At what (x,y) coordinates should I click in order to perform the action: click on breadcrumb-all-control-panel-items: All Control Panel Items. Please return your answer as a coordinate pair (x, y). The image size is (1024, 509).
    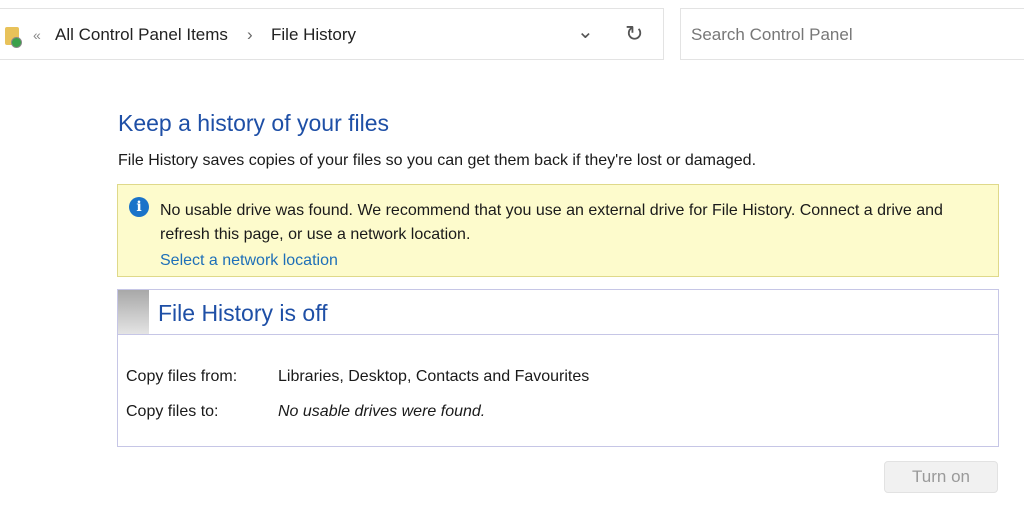
    Looking at the image, I should click on (141, 35).